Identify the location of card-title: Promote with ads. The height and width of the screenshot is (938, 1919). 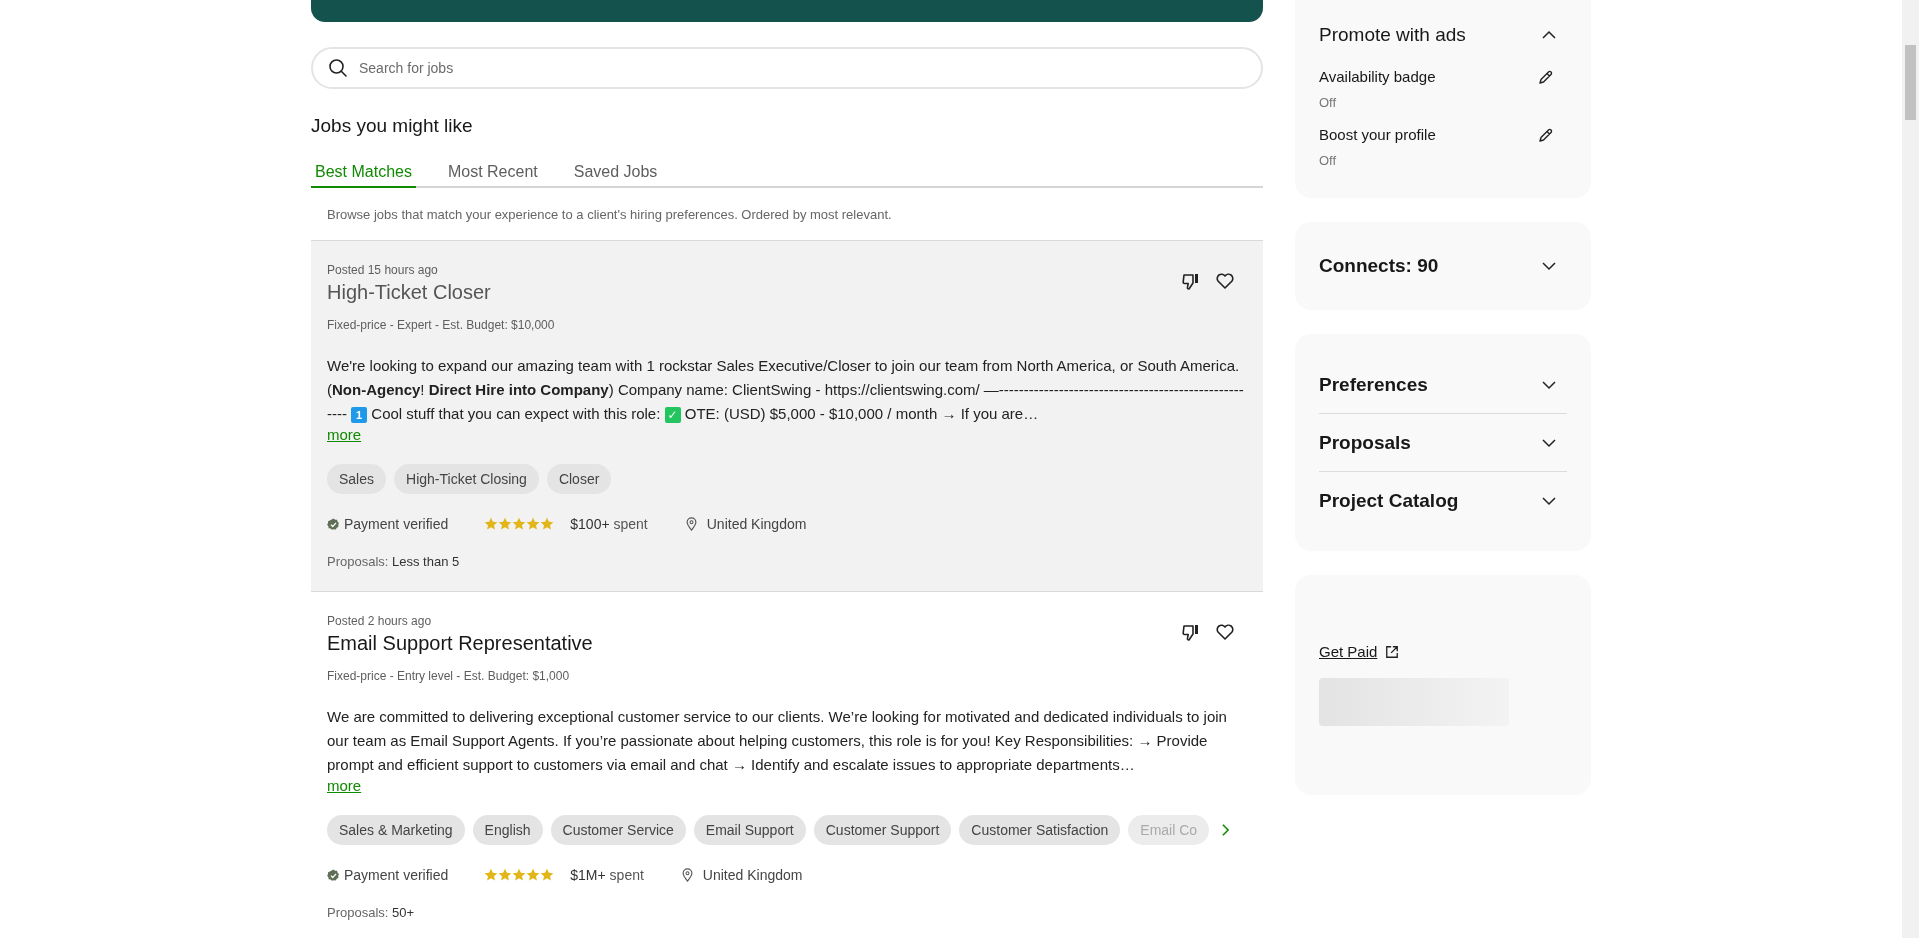
(1392, 35).